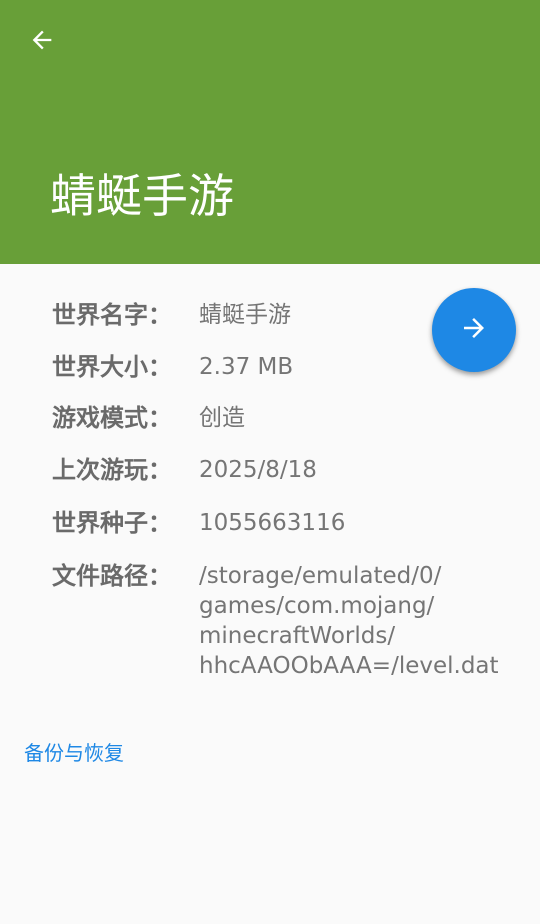  I want to click on arrow-left-icon, so click(42, 42).